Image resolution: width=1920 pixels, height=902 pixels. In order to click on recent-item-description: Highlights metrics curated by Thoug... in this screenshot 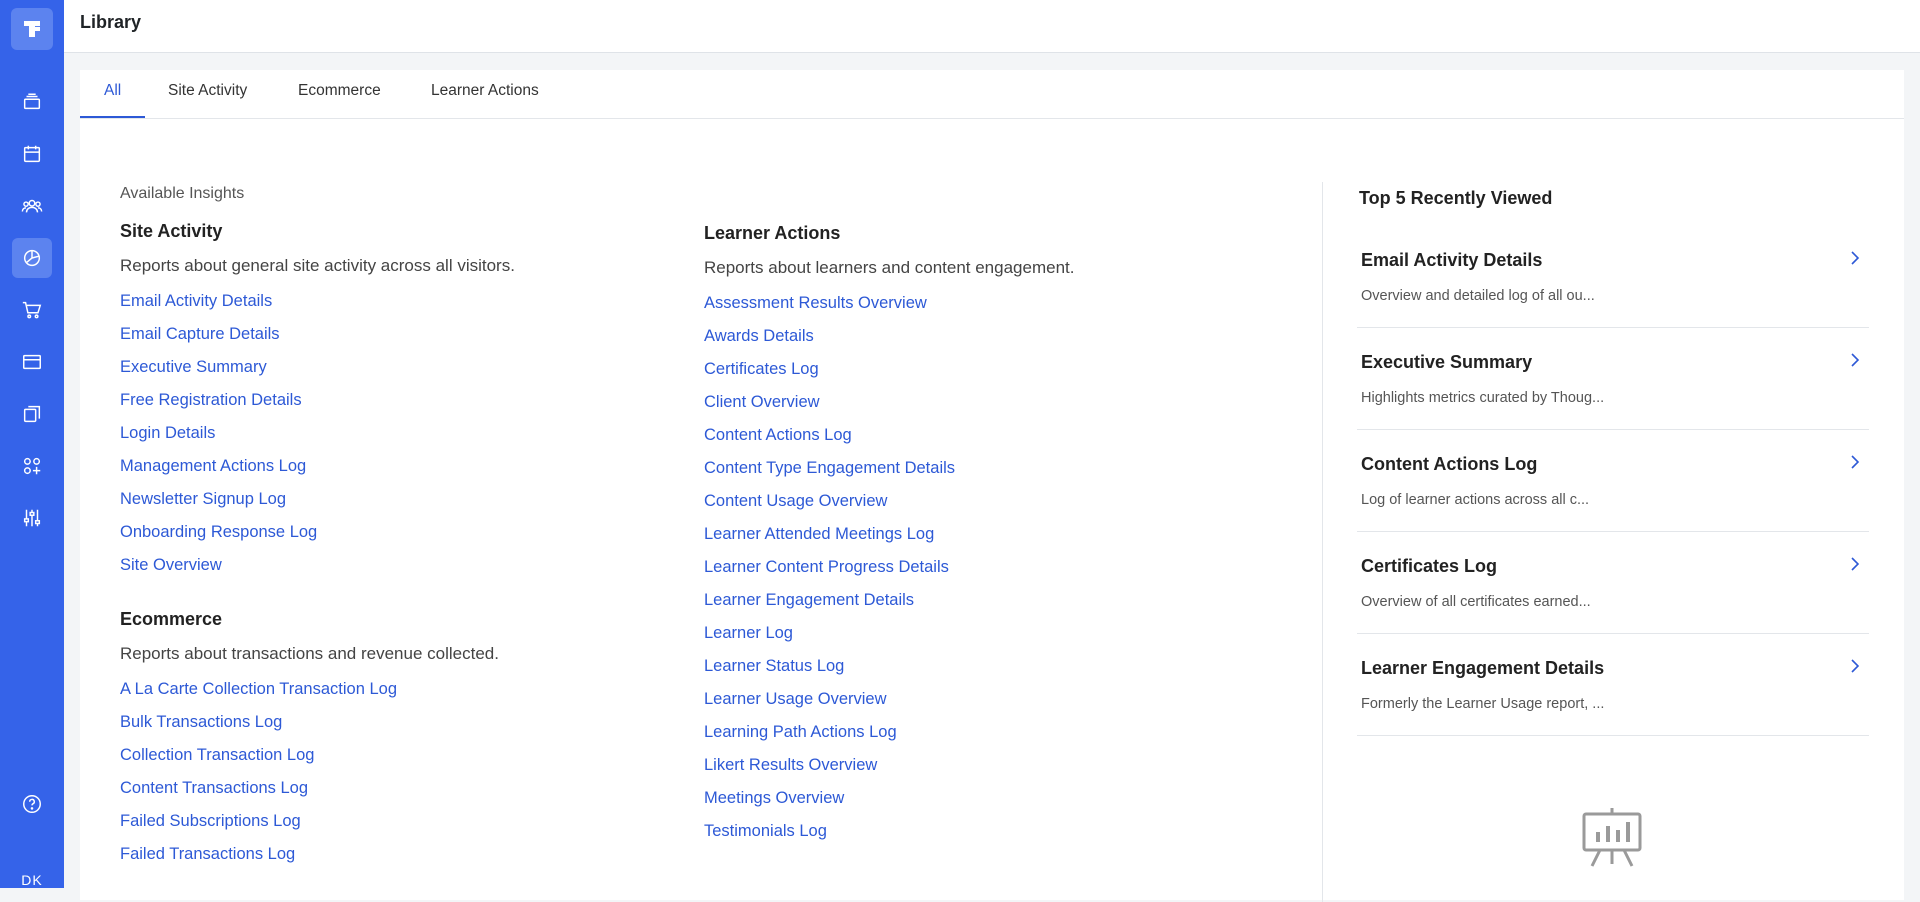, I will do `click(1483, 398)`.